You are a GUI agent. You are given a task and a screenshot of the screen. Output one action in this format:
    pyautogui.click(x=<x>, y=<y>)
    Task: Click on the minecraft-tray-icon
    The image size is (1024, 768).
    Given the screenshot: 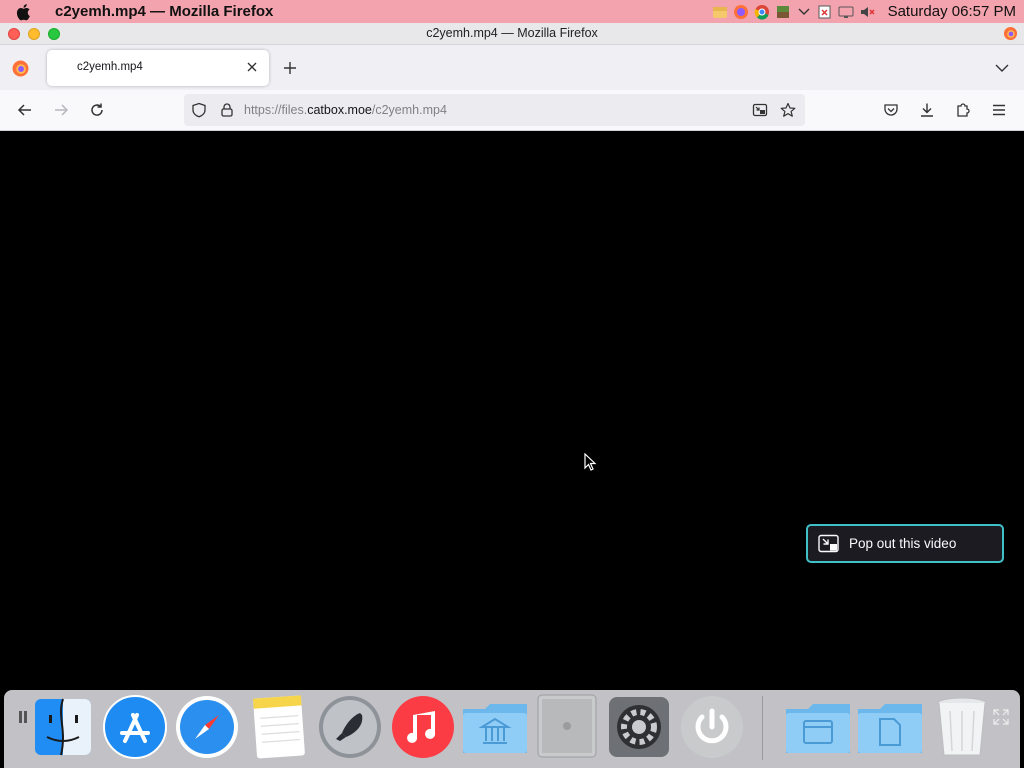 What is the action you would take?
    pyautogui.click(x=783, y=12)
    